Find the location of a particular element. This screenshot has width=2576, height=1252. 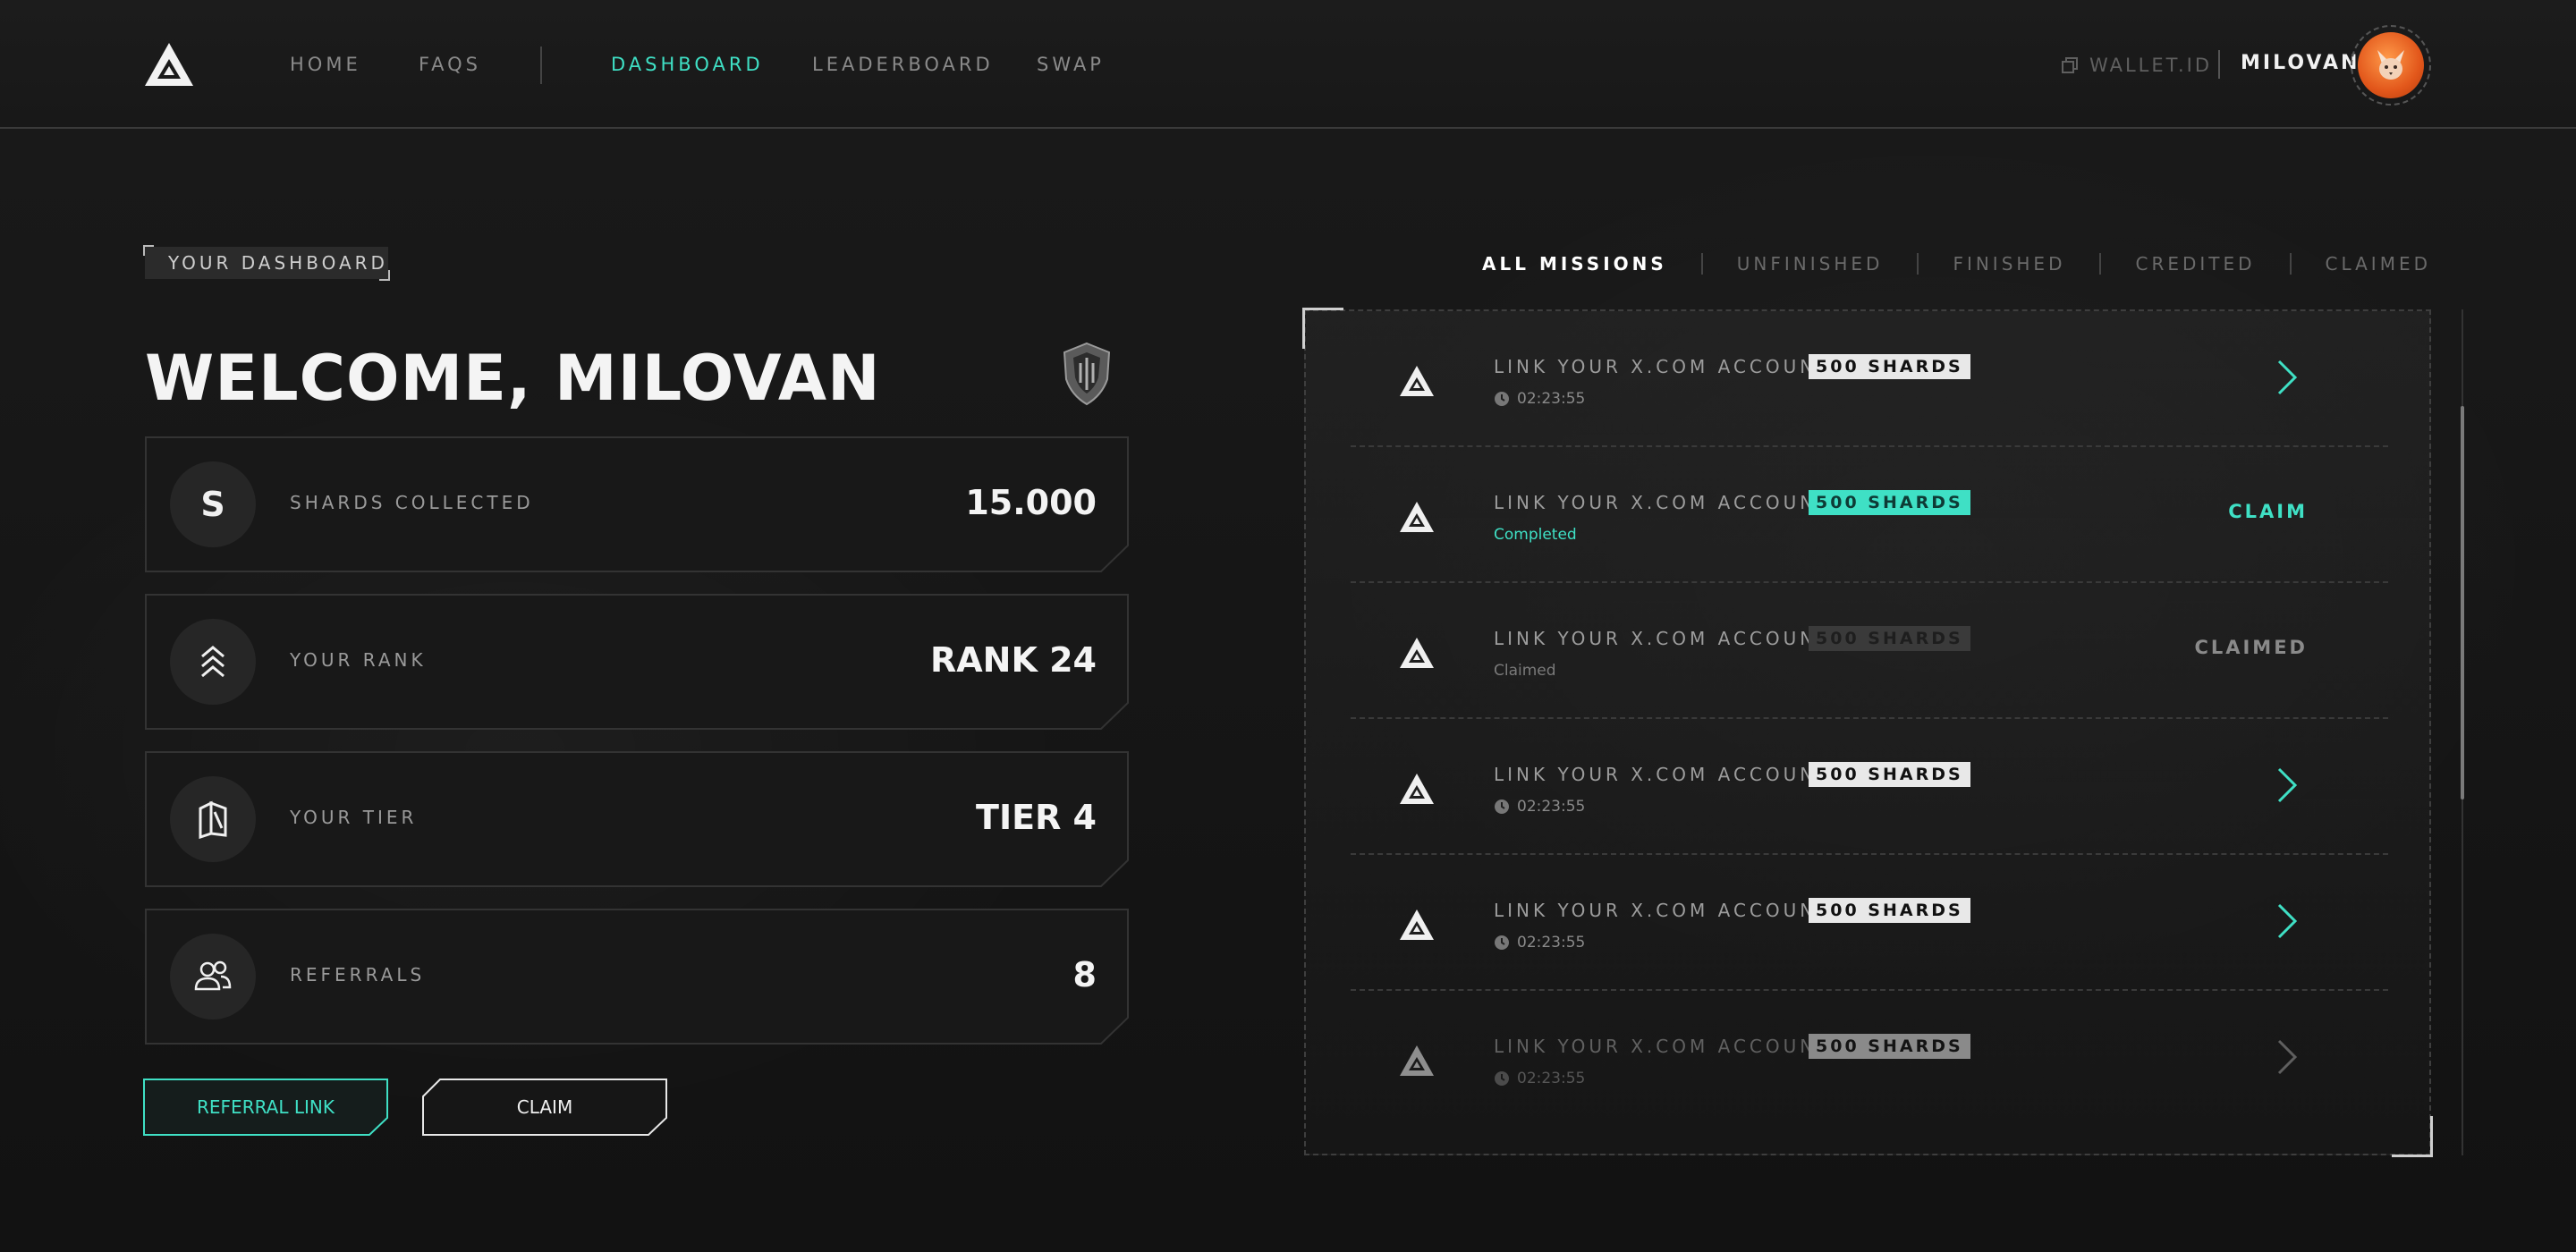

stat-value: RANK 24 is located at coordinates (1013, 660).